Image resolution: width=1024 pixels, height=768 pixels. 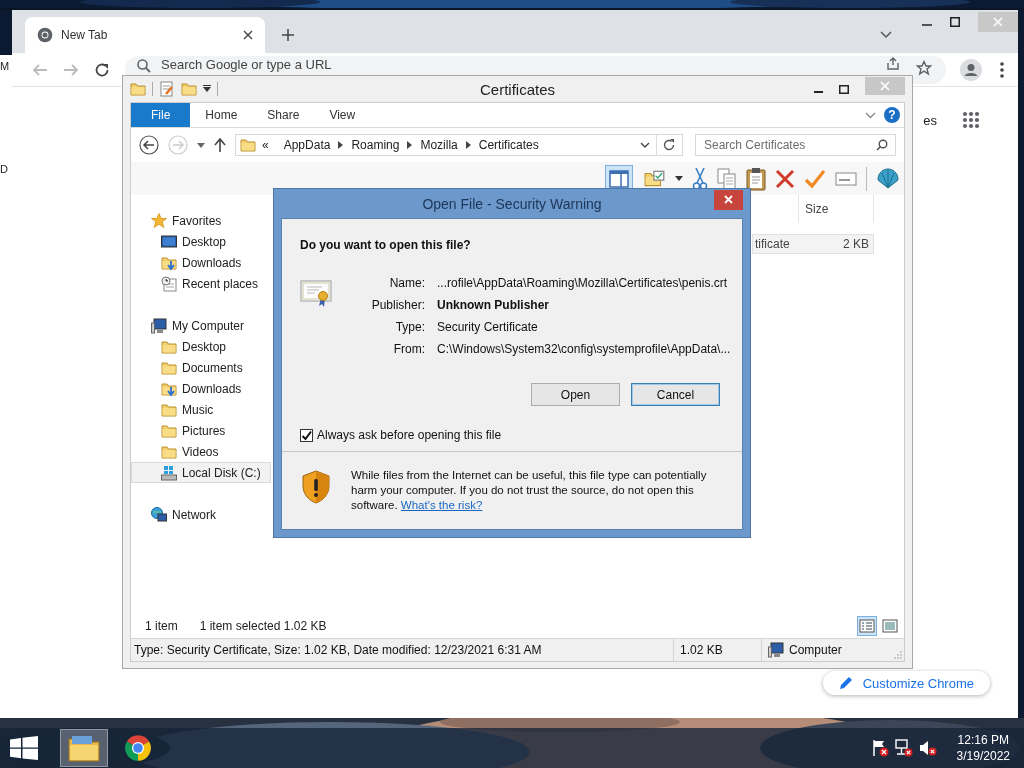 What do you see at coordinates (930, 120) in the screenshot?
I see `header-link: es` at bounding box center [930, 120].